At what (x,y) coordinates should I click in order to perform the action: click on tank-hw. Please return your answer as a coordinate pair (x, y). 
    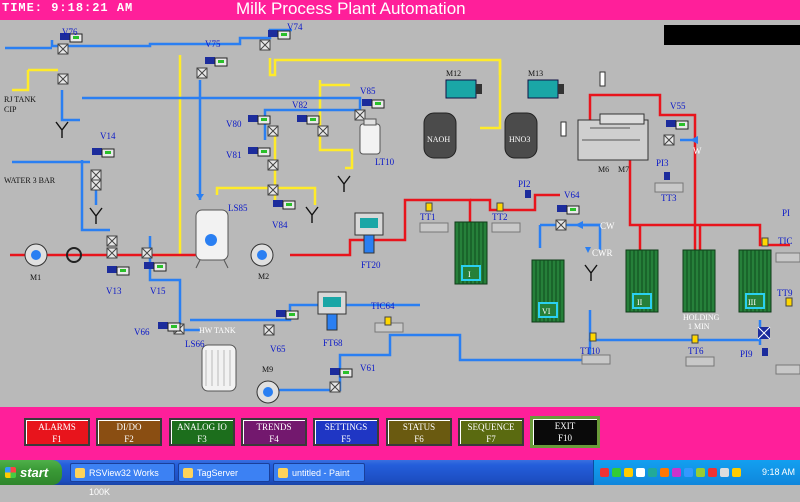
    Looking at the image, I should click on (219, 368).